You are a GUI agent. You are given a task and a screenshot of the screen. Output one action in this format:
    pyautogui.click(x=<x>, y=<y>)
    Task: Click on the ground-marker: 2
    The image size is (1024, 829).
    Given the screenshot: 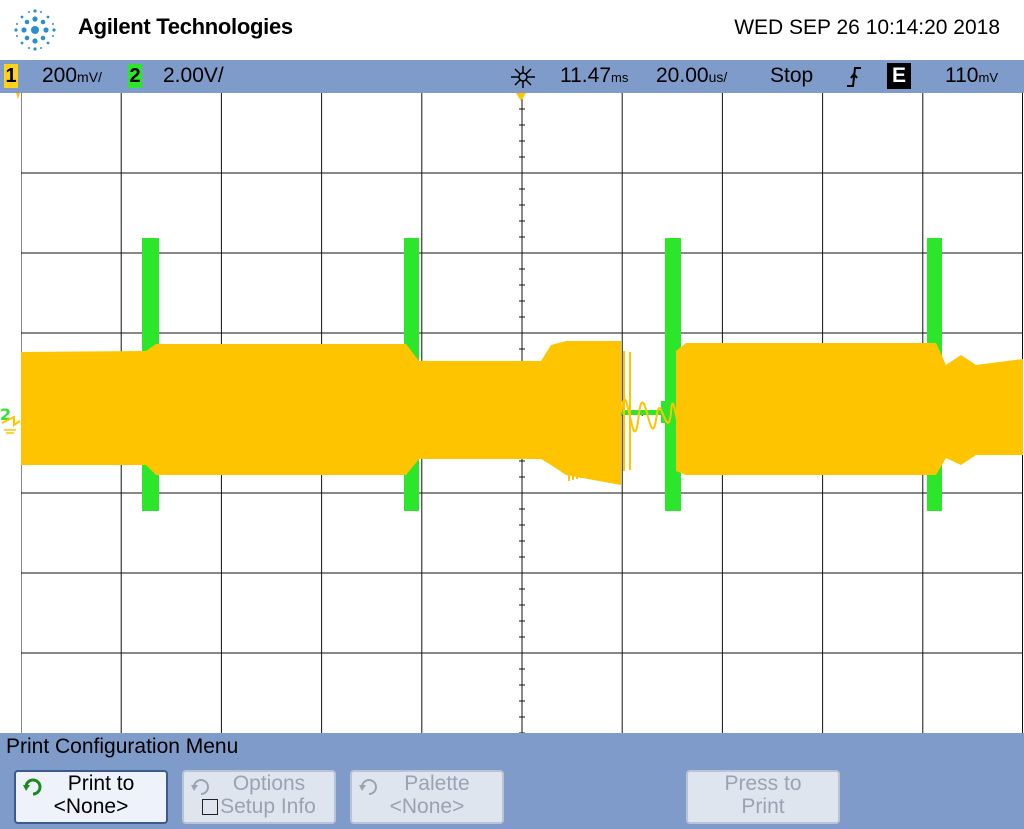 What is the action you would take?
    pyautogui.click(x=10, y=263)
    